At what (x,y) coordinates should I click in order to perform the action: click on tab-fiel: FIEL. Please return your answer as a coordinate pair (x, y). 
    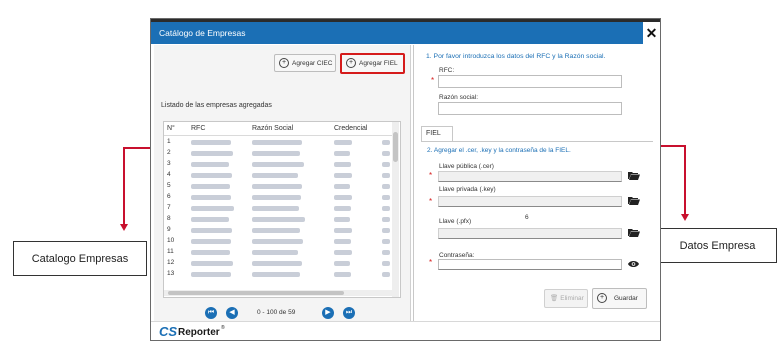
    Looking at the image, I should click on (437, 134).